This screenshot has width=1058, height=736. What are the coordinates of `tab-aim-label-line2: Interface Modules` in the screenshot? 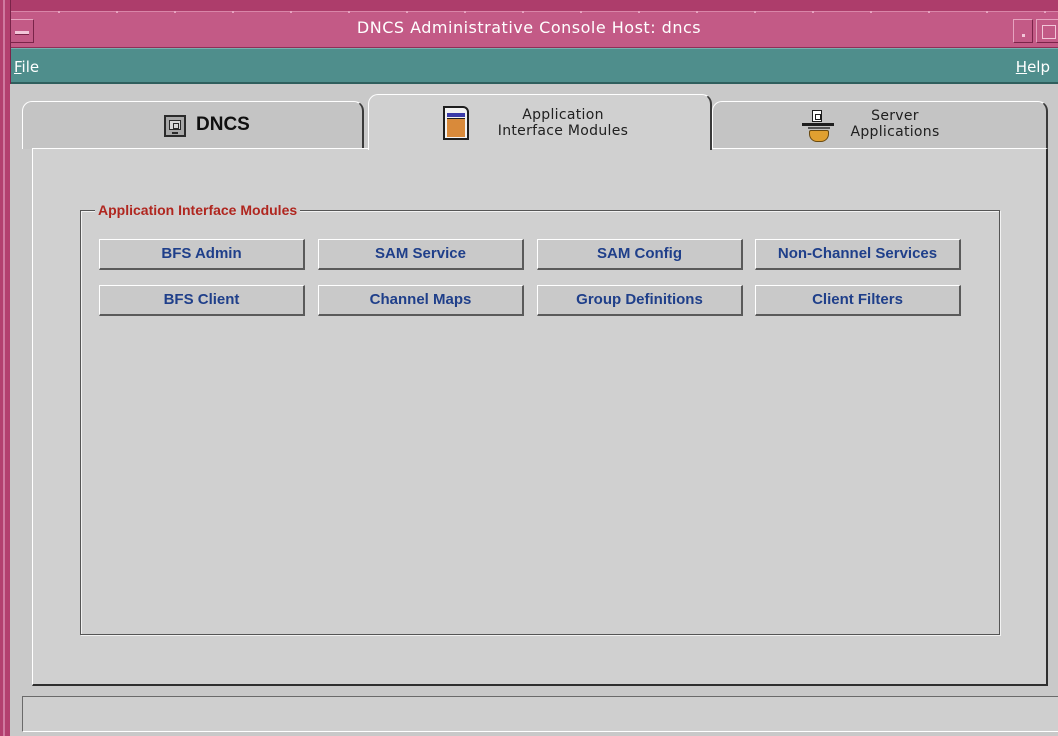 It's located at (563, 131).